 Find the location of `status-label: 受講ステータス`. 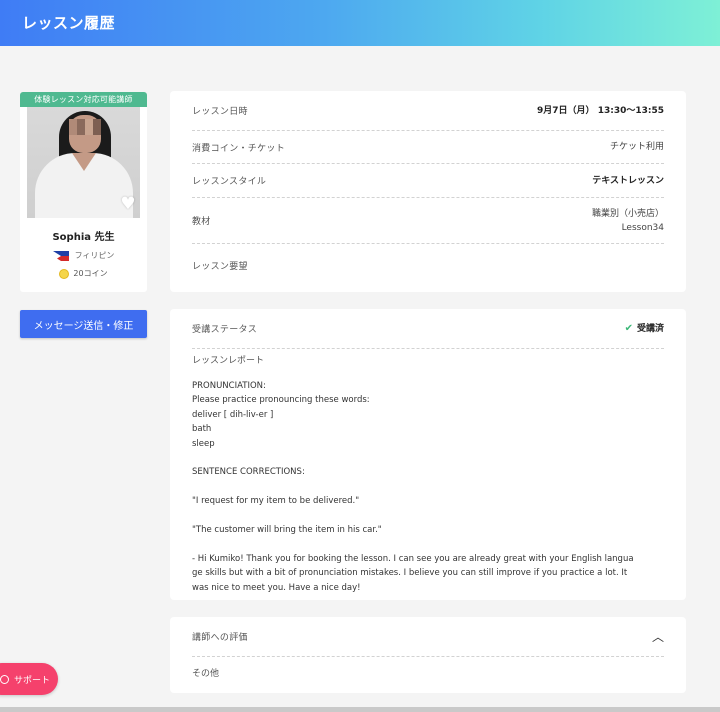

status-label: 受講ステータス is located at coordinates (225, 330).